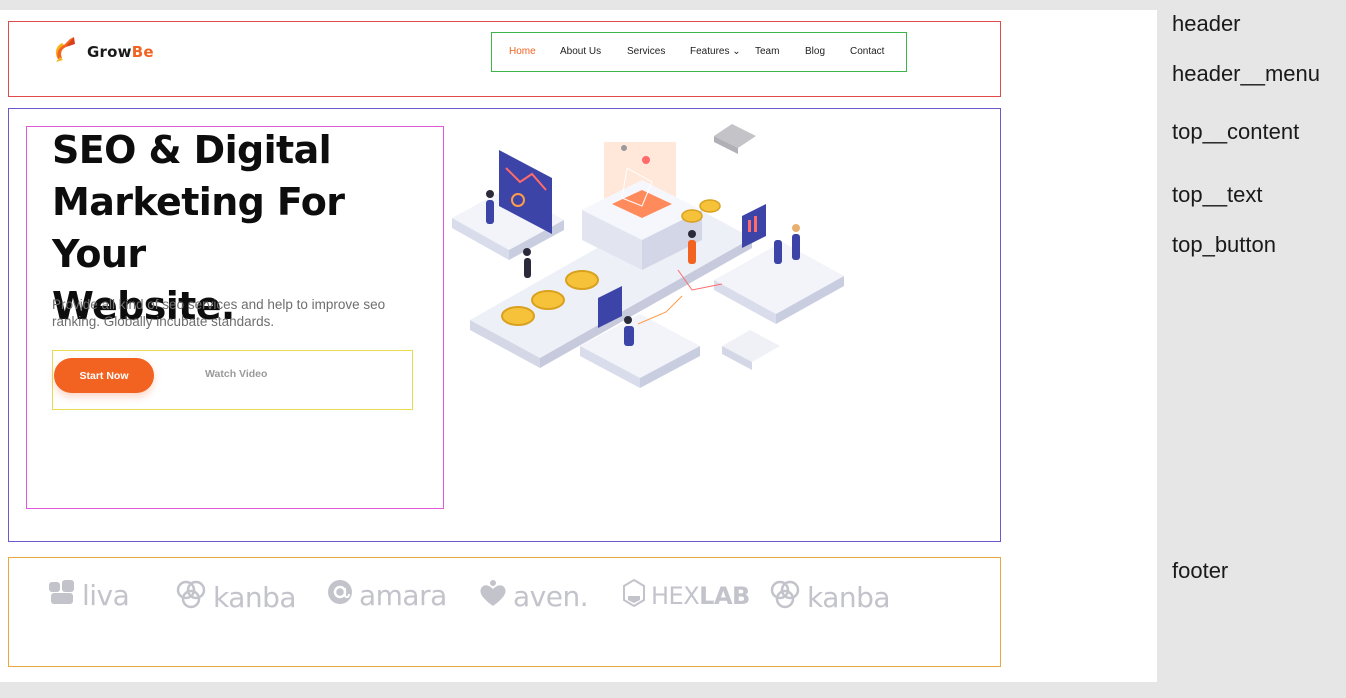  I want to click on aven-heart-icon, so click(493, 596).